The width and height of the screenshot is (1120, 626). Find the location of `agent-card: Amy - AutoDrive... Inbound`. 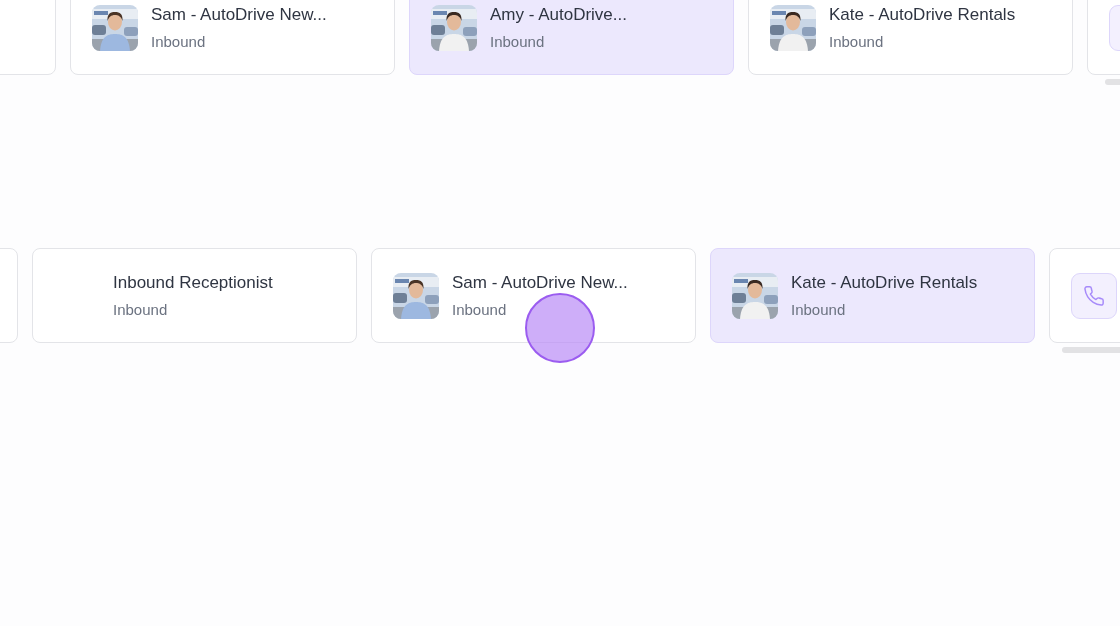

agent-card: Amy - AutoDrive... Inbound is located at coordinates (571, 37).